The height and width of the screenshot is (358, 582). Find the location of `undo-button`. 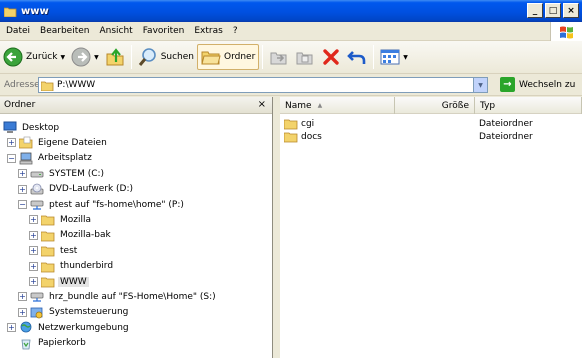

undo-button is located at coordinates (357, 57).